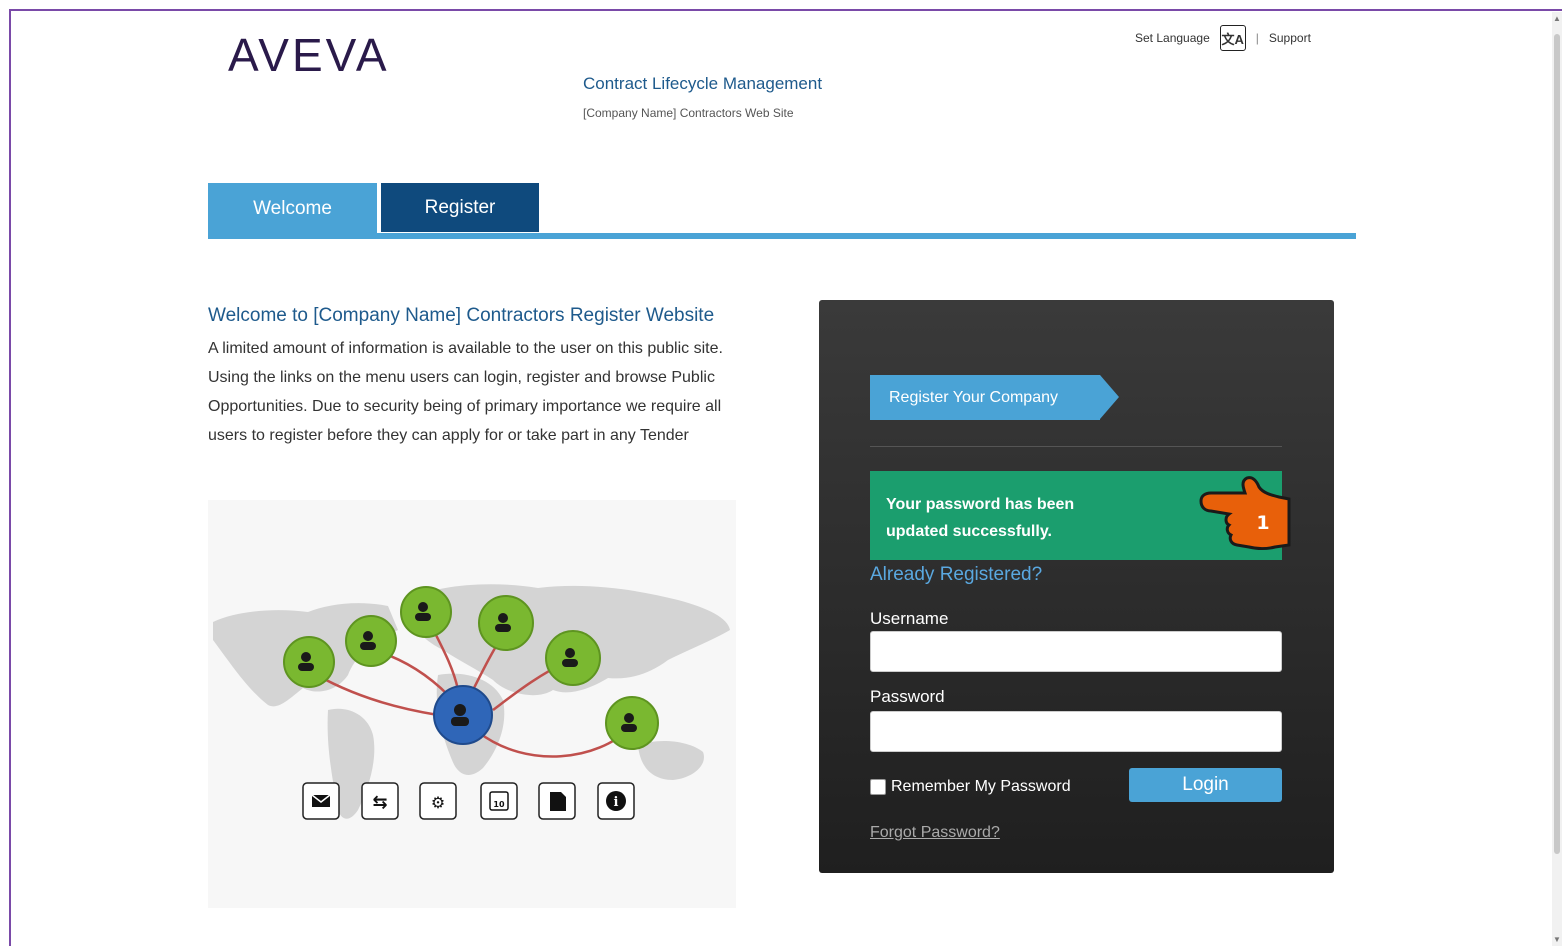 This screenshot has width=1562, height=946. Describe the element at coordinates (1290, 38) in the screenshot. I see `support-link: Support` at that location.